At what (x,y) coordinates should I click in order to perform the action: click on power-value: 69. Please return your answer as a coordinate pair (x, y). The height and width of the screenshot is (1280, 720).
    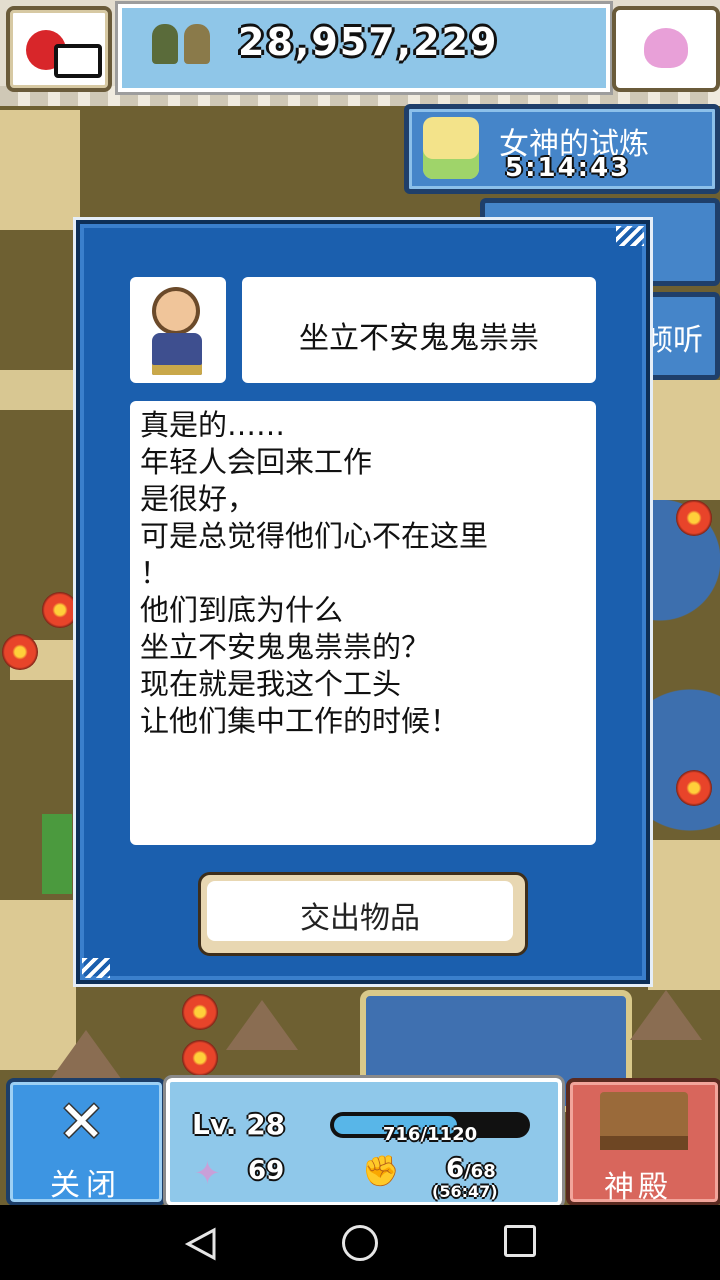
    Looking at the image, I should click on (266, 1171).